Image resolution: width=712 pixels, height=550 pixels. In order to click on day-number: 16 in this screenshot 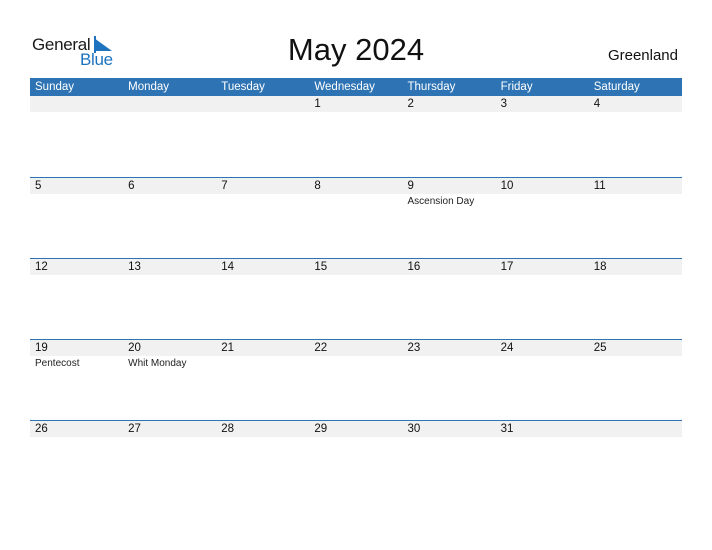, I will do `click(414, 267)`.